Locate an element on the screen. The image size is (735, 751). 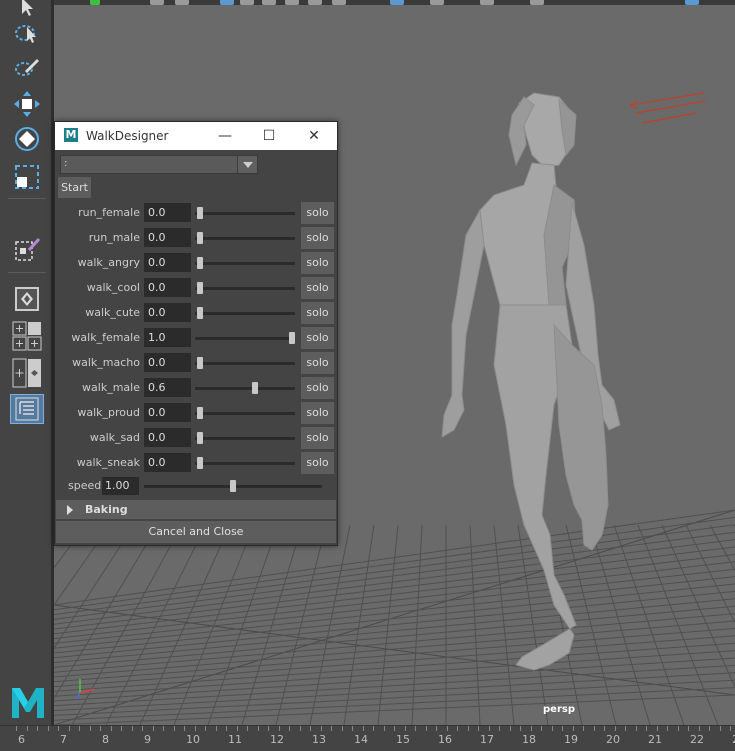
baking-label: Baking is located at coordinates (106, 509).